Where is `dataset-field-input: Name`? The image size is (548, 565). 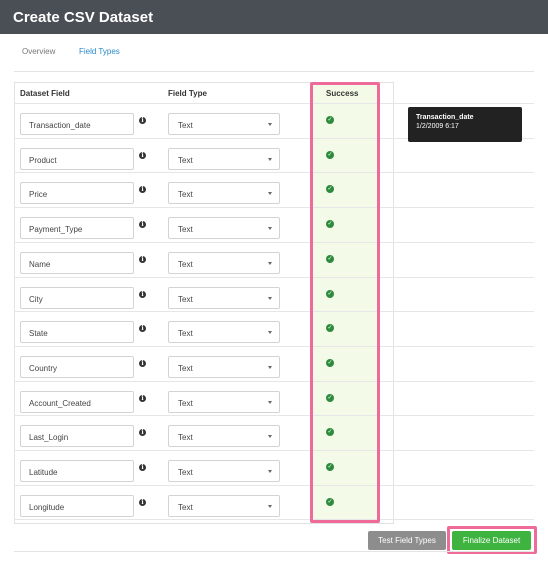
dataset-field-input: Name is located at coordinates (77, 263).